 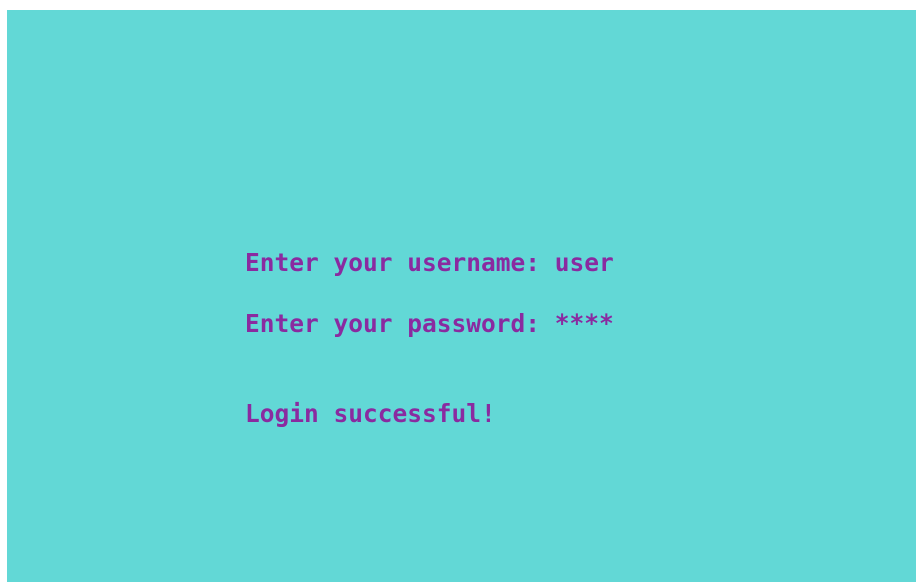 I want to click on username-prompt-line: Enter your username: user, so click(x=429, y=262).